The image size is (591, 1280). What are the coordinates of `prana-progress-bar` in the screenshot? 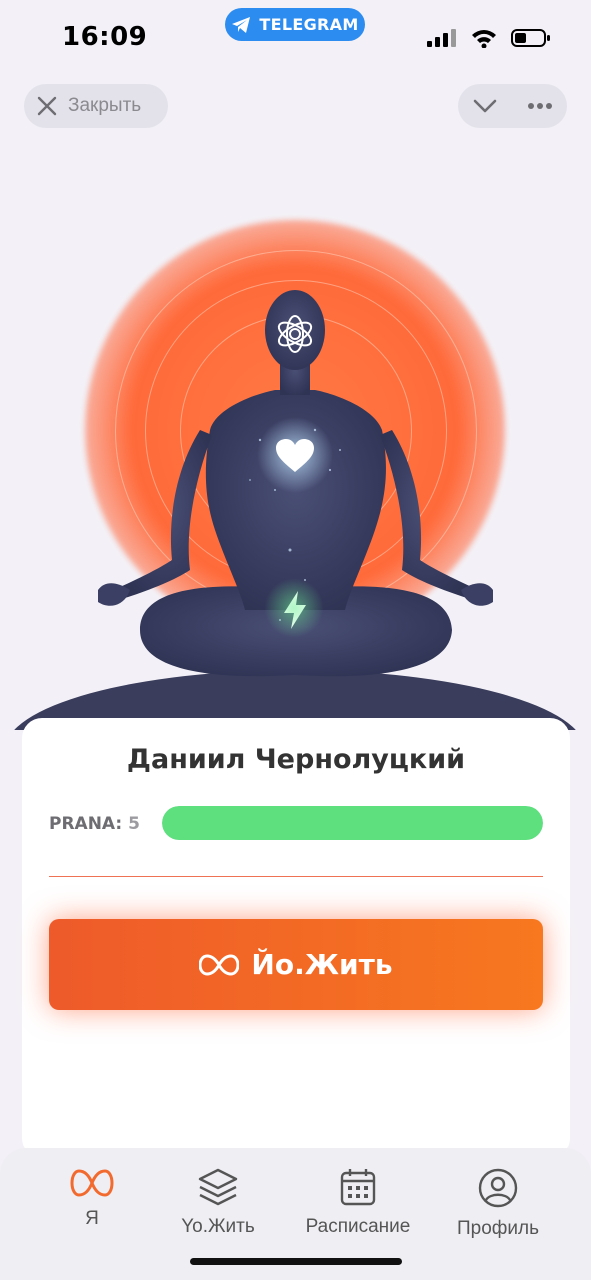 It's located at (352, 823).